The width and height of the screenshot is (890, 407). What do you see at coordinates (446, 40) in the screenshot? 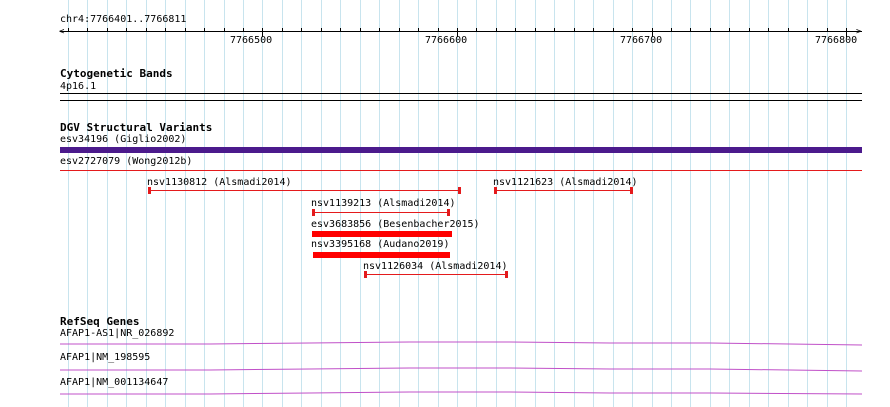
I see `ruler-label-7766600: 7766600` at bounding box center [446, 40].